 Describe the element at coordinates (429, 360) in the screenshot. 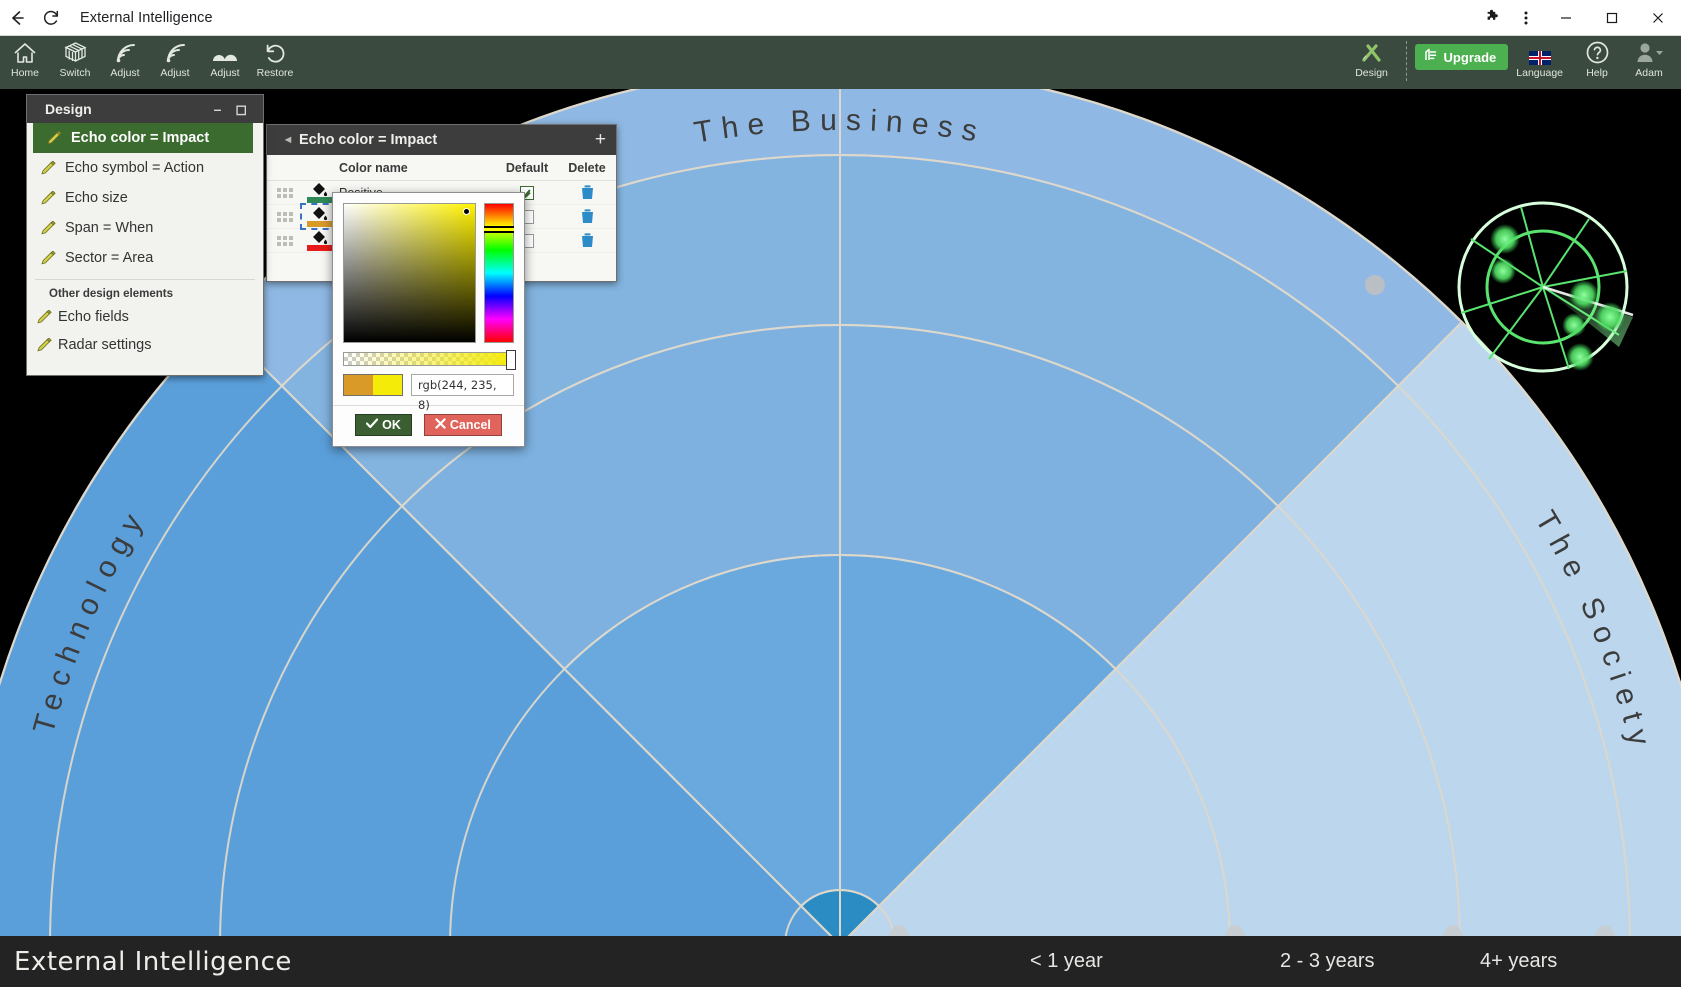

I see `alpha-slider` at that location.